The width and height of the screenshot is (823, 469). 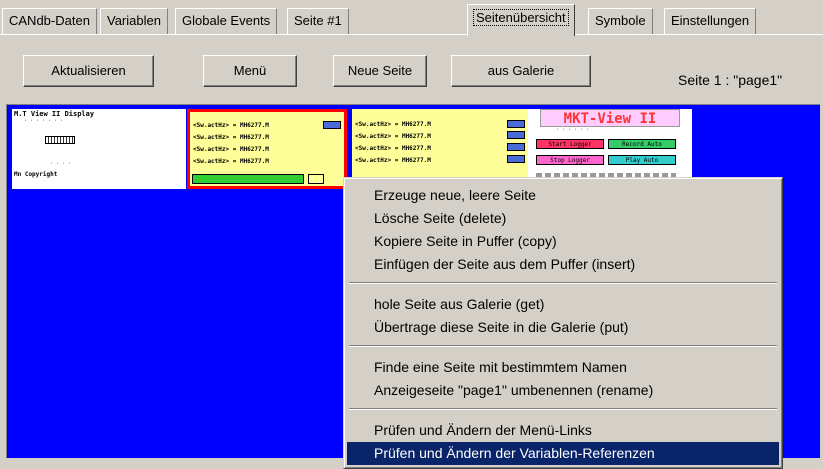 I want to click on new-page-button: Neue Seite, so click(x=380, y=71).